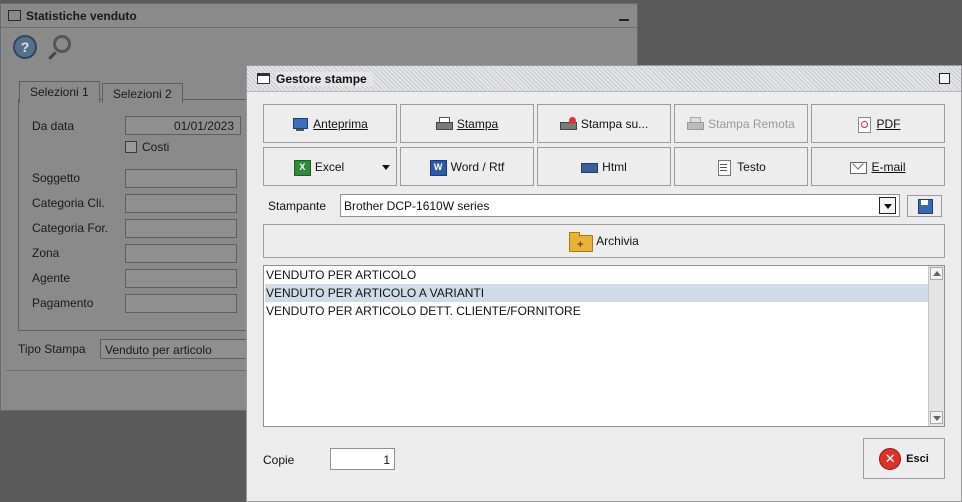 This screenshot has width=962, height=502. What do you see at coordinates (604, 166) in the screenshot?
I see `html-button: Html` at bounding box center [604, 166].